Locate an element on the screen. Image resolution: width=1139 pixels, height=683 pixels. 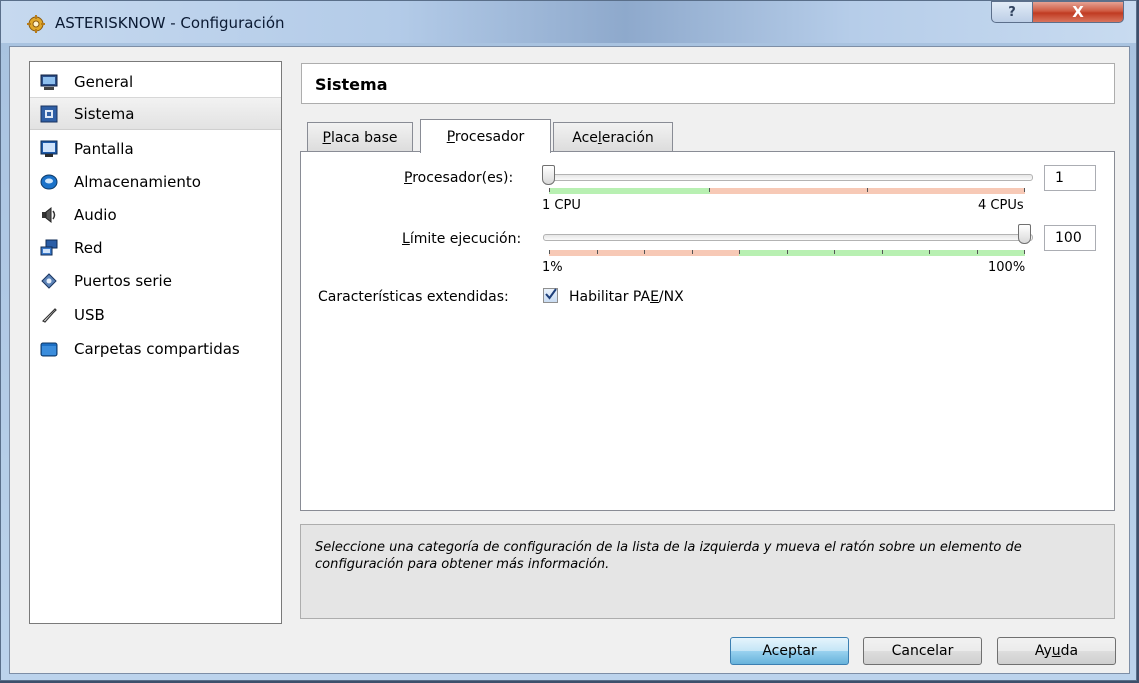
disk-icon is located at coordinates (49, 182).